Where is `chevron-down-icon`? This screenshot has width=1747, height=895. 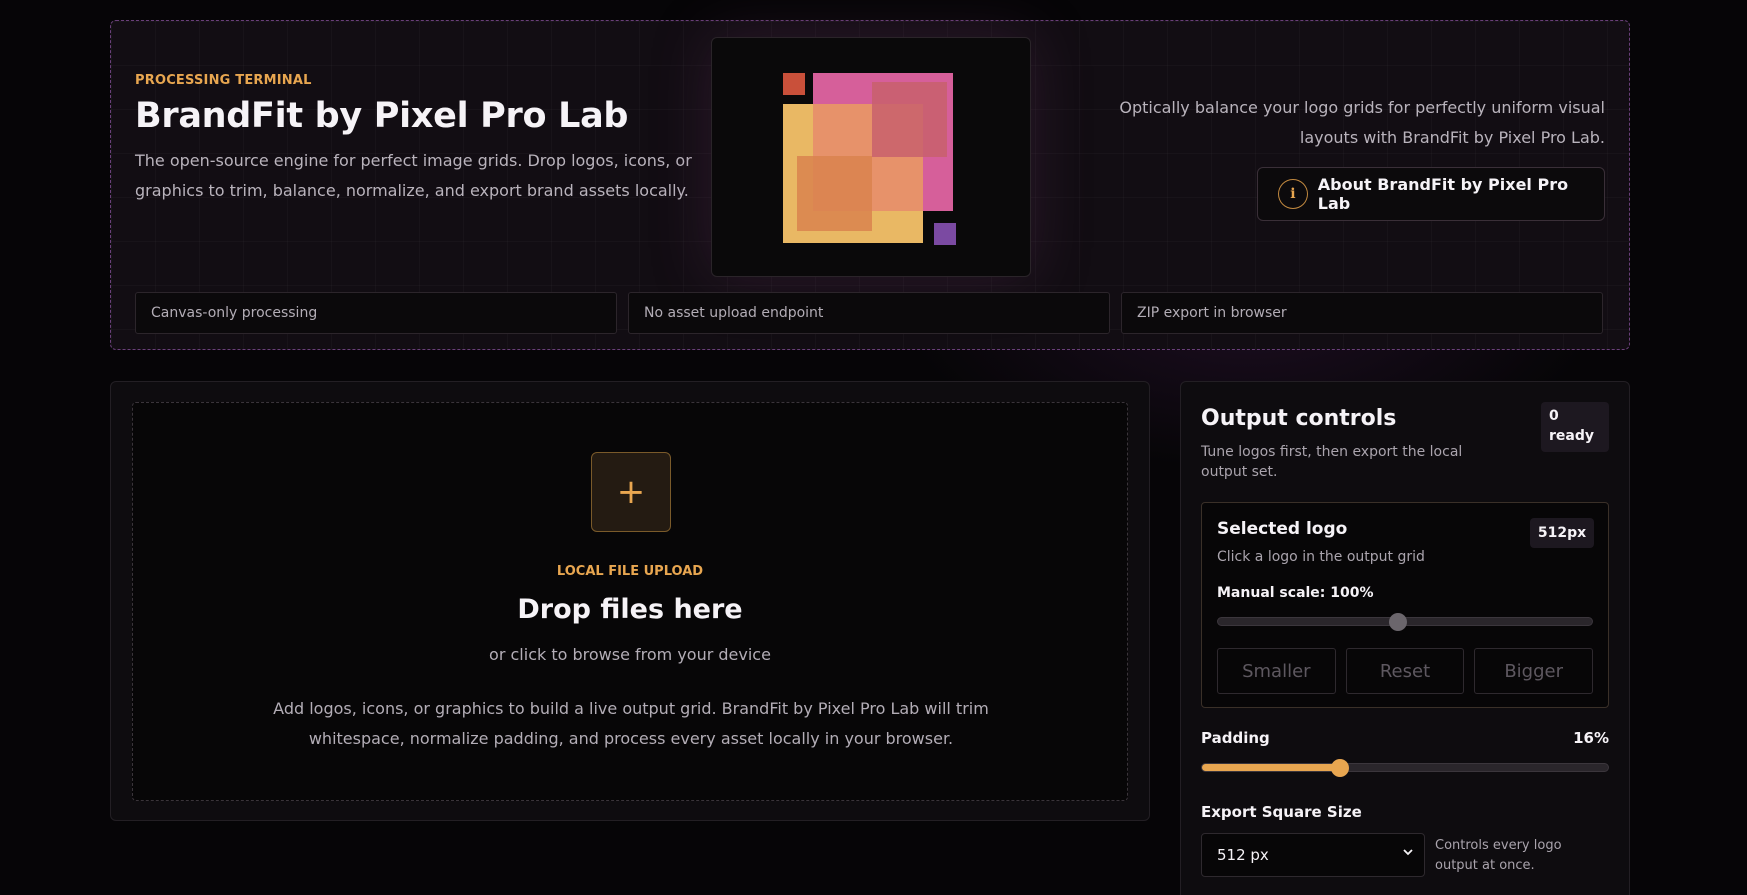 chevron-down-icon is located at coordinates (1408, 853).